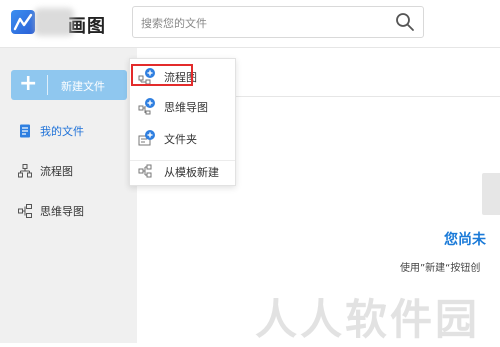 Image resolution: width=500 pixels, height=347 pixels. I want to click on highlight-box, so click(162, 75).